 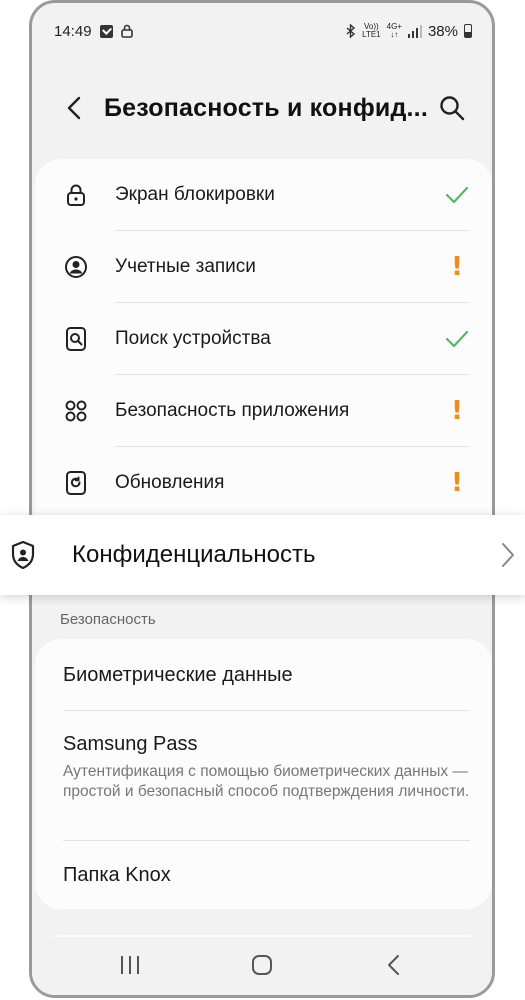 I want to click on chevron-right-icon, so click(x=508, y=555).